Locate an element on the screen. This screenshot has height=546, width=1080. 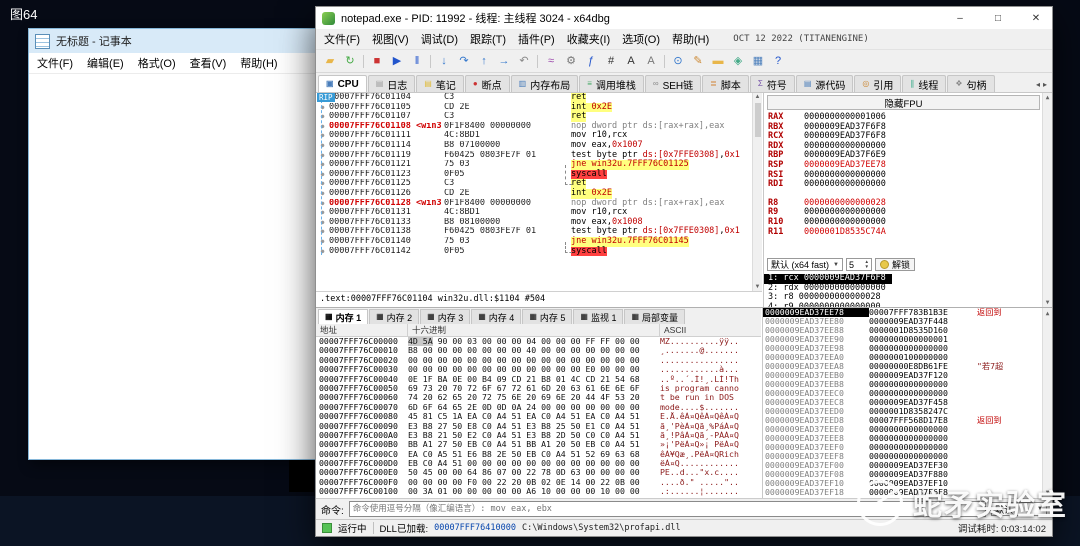
hash-icon: # is located at coordinates (611, 61).